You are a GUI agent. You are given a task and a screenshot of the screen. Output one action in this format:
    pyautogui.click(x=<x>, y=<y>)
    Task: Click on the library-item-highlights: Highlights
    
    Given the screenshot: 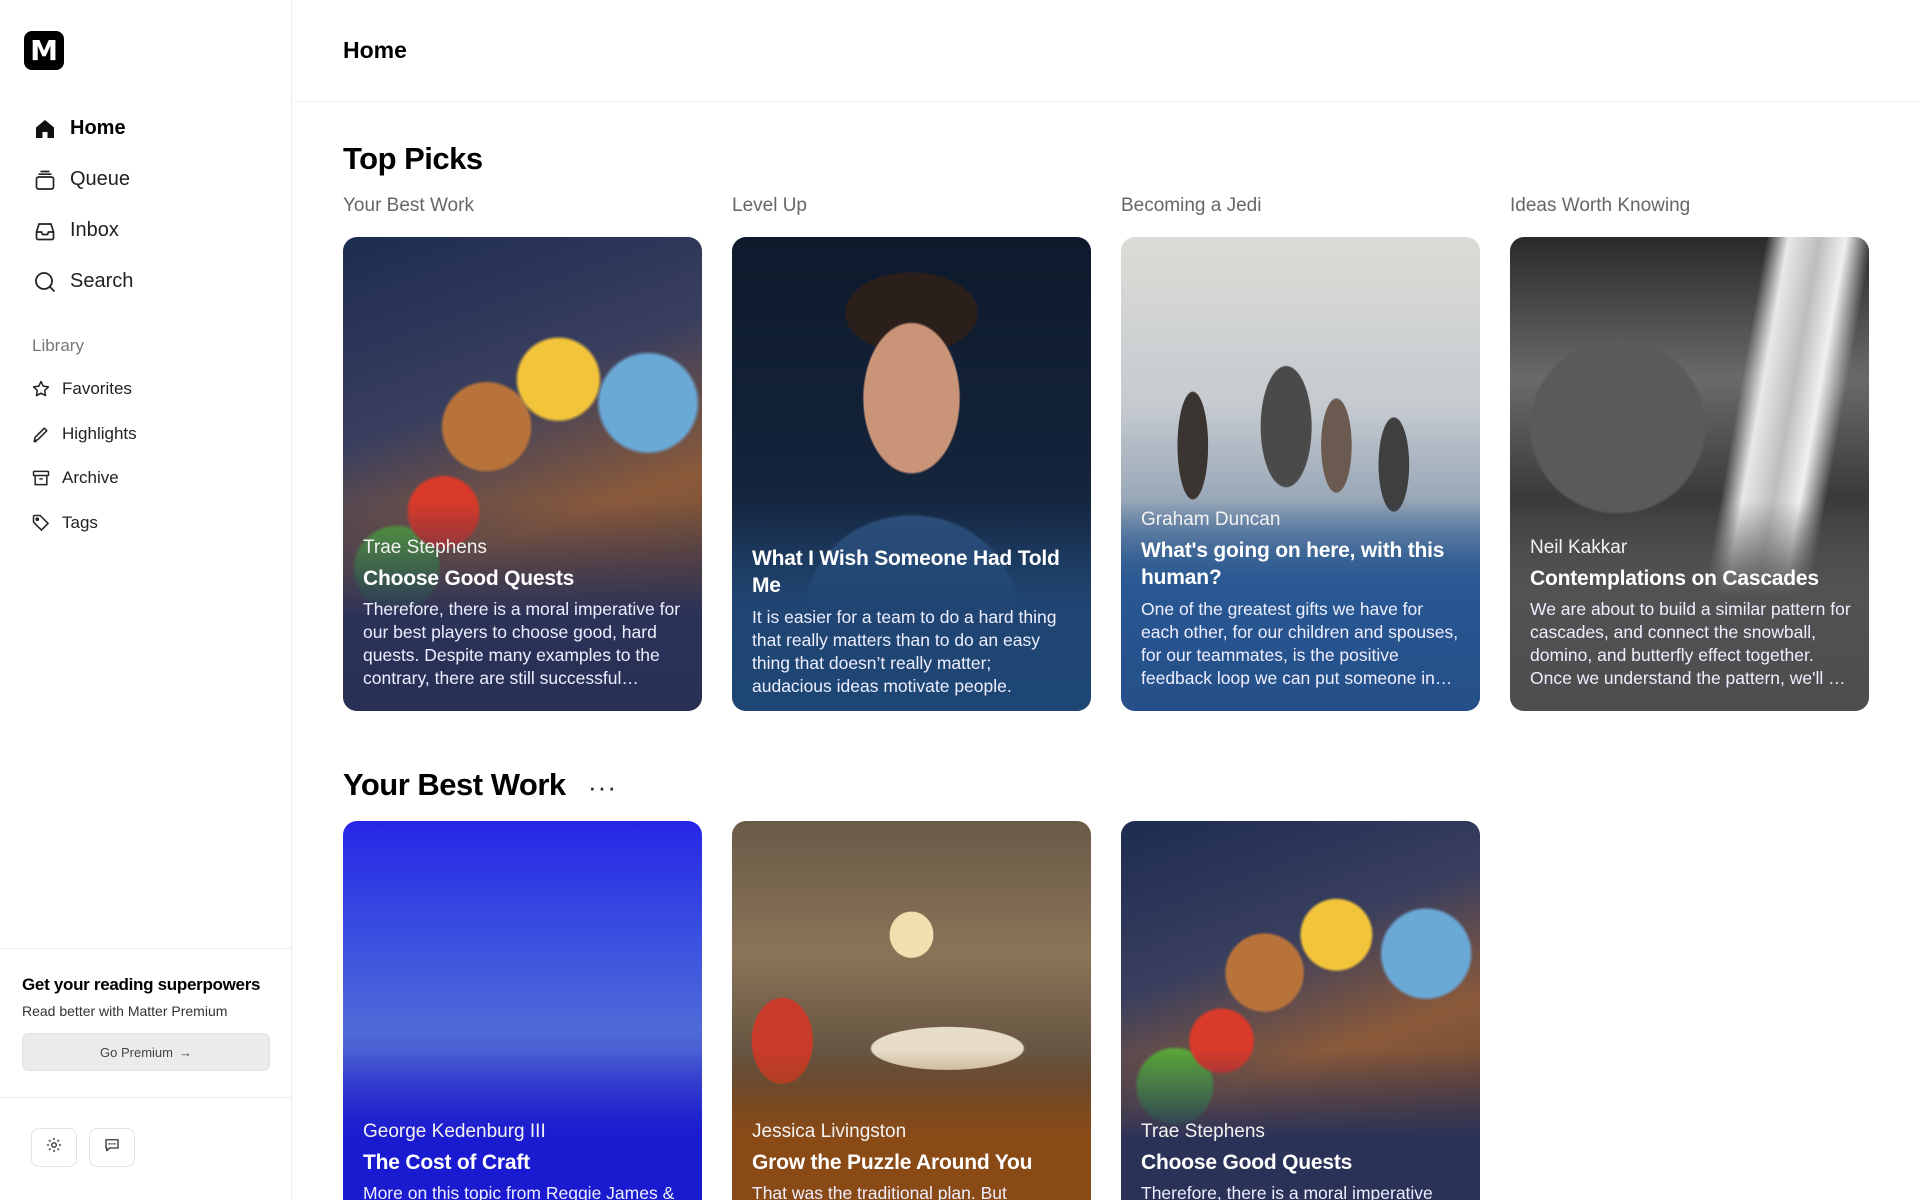 What is the action you would take?
    pyautogui.click(x=83, y=434)
    